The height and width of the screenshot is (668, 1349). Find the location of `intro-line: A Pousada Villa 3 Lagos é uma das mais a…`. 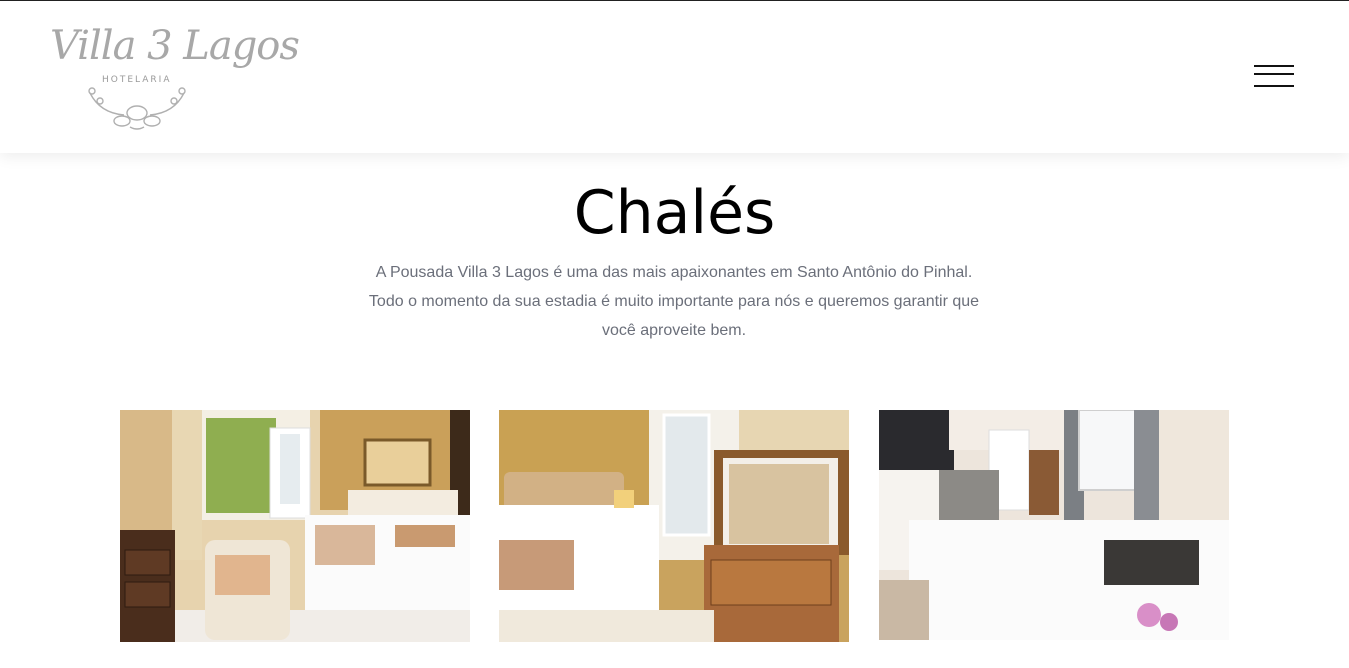

intro-line: A Pousada Villa 3 Lagos é uma das mais a… is located at coordinates (674, 272).